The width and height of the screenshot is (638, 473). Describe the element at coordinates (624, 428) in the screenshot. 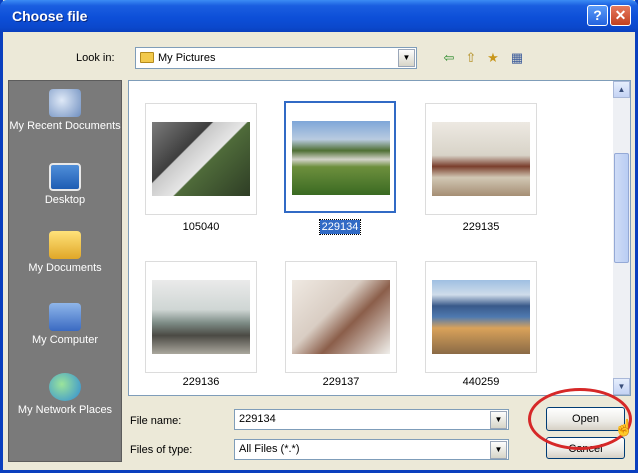

I see `hand-cursor-icon: ☝` at that location.